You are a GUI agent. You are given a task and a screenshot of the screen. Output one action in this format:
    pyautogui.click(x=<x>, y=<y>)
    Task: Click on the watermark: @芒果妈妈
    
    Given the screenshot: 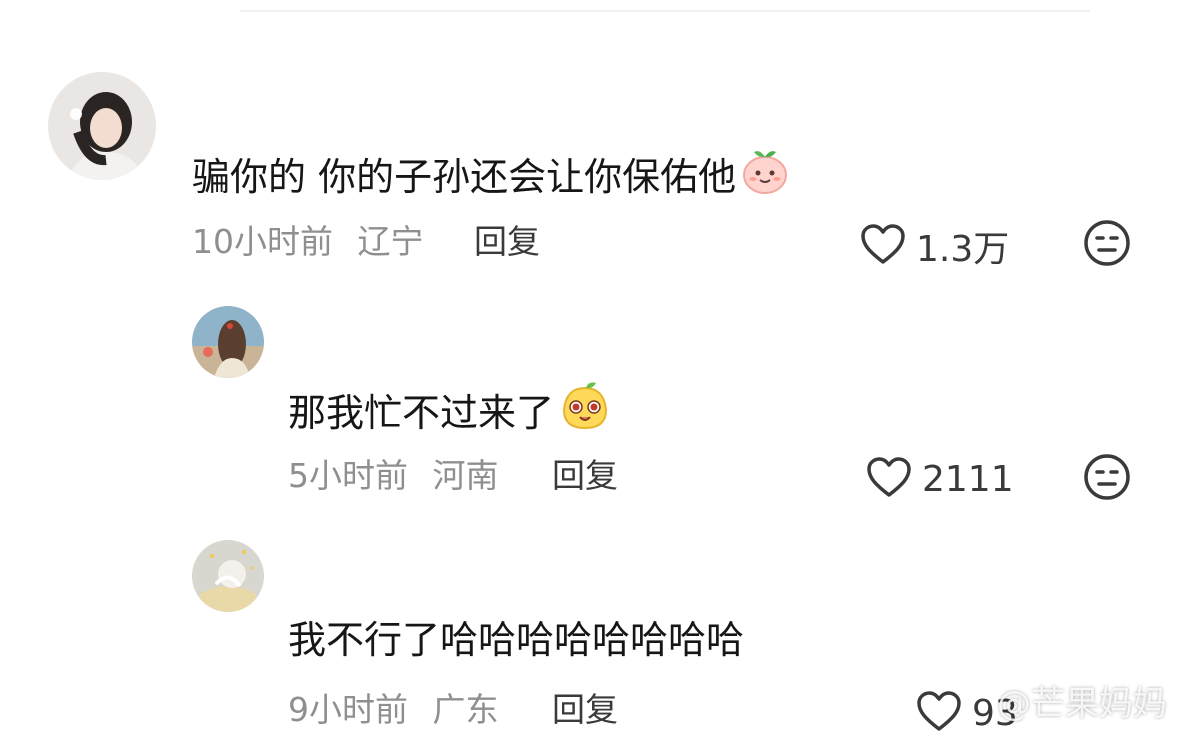 What is the action you would take?
    pyautogui.click(x=1082, y=704)
    